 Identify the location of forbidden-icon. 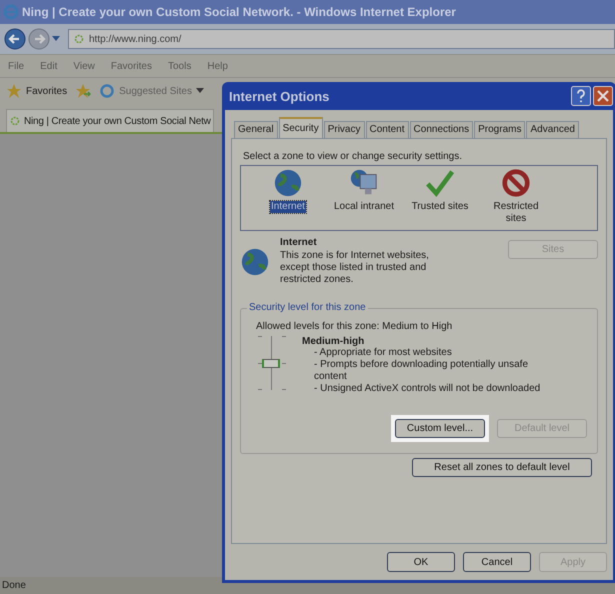
(516, 183).